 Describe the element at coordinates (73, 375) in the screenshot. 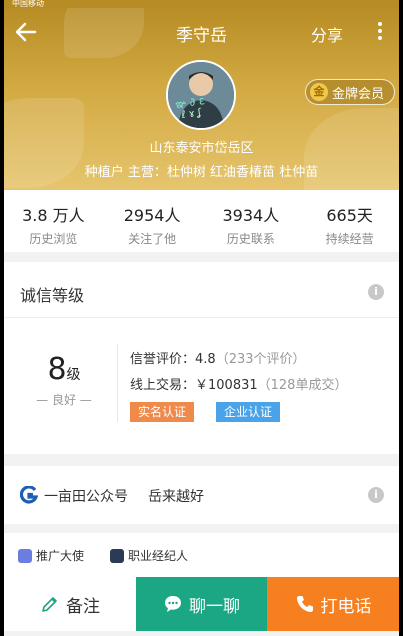

I see `credit-level-unit: 级` at that location.